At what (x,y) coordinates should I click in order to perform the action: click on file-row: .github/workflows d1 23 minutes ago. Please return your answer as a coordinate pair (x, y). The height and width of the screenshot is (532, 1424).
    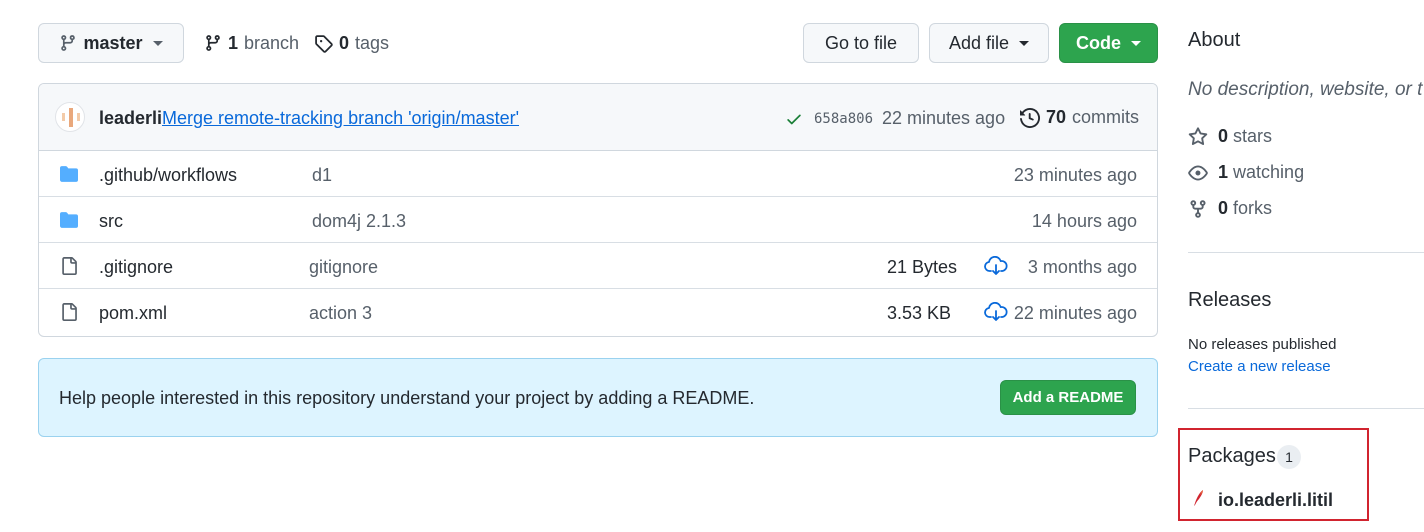
    Looking at the image, I should click on (598, 174).